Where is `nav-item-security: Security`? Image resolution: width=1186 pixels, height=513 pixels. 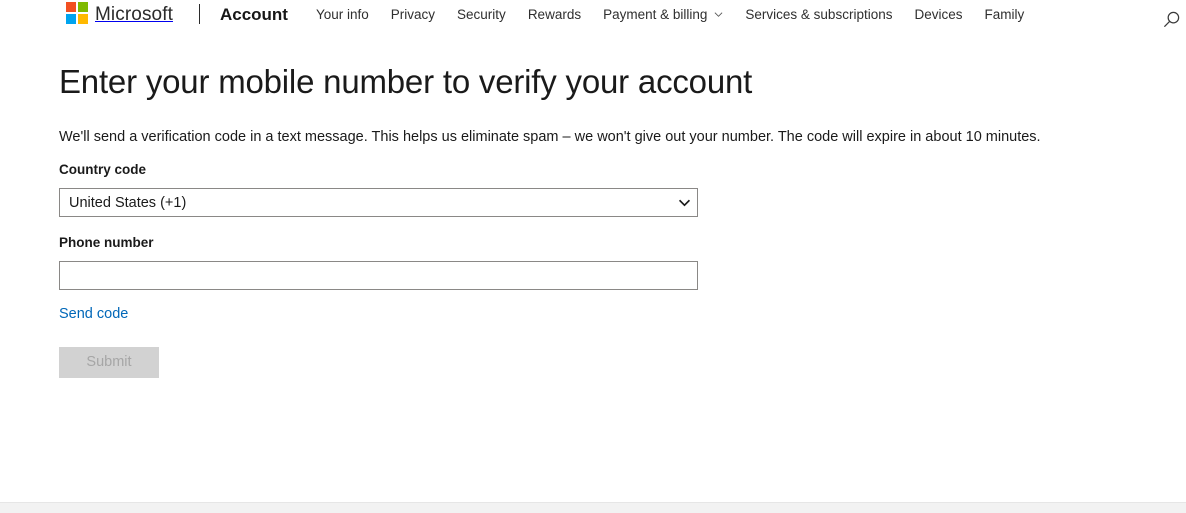 nav-item-security: Security is located at coordinates (481, 15).